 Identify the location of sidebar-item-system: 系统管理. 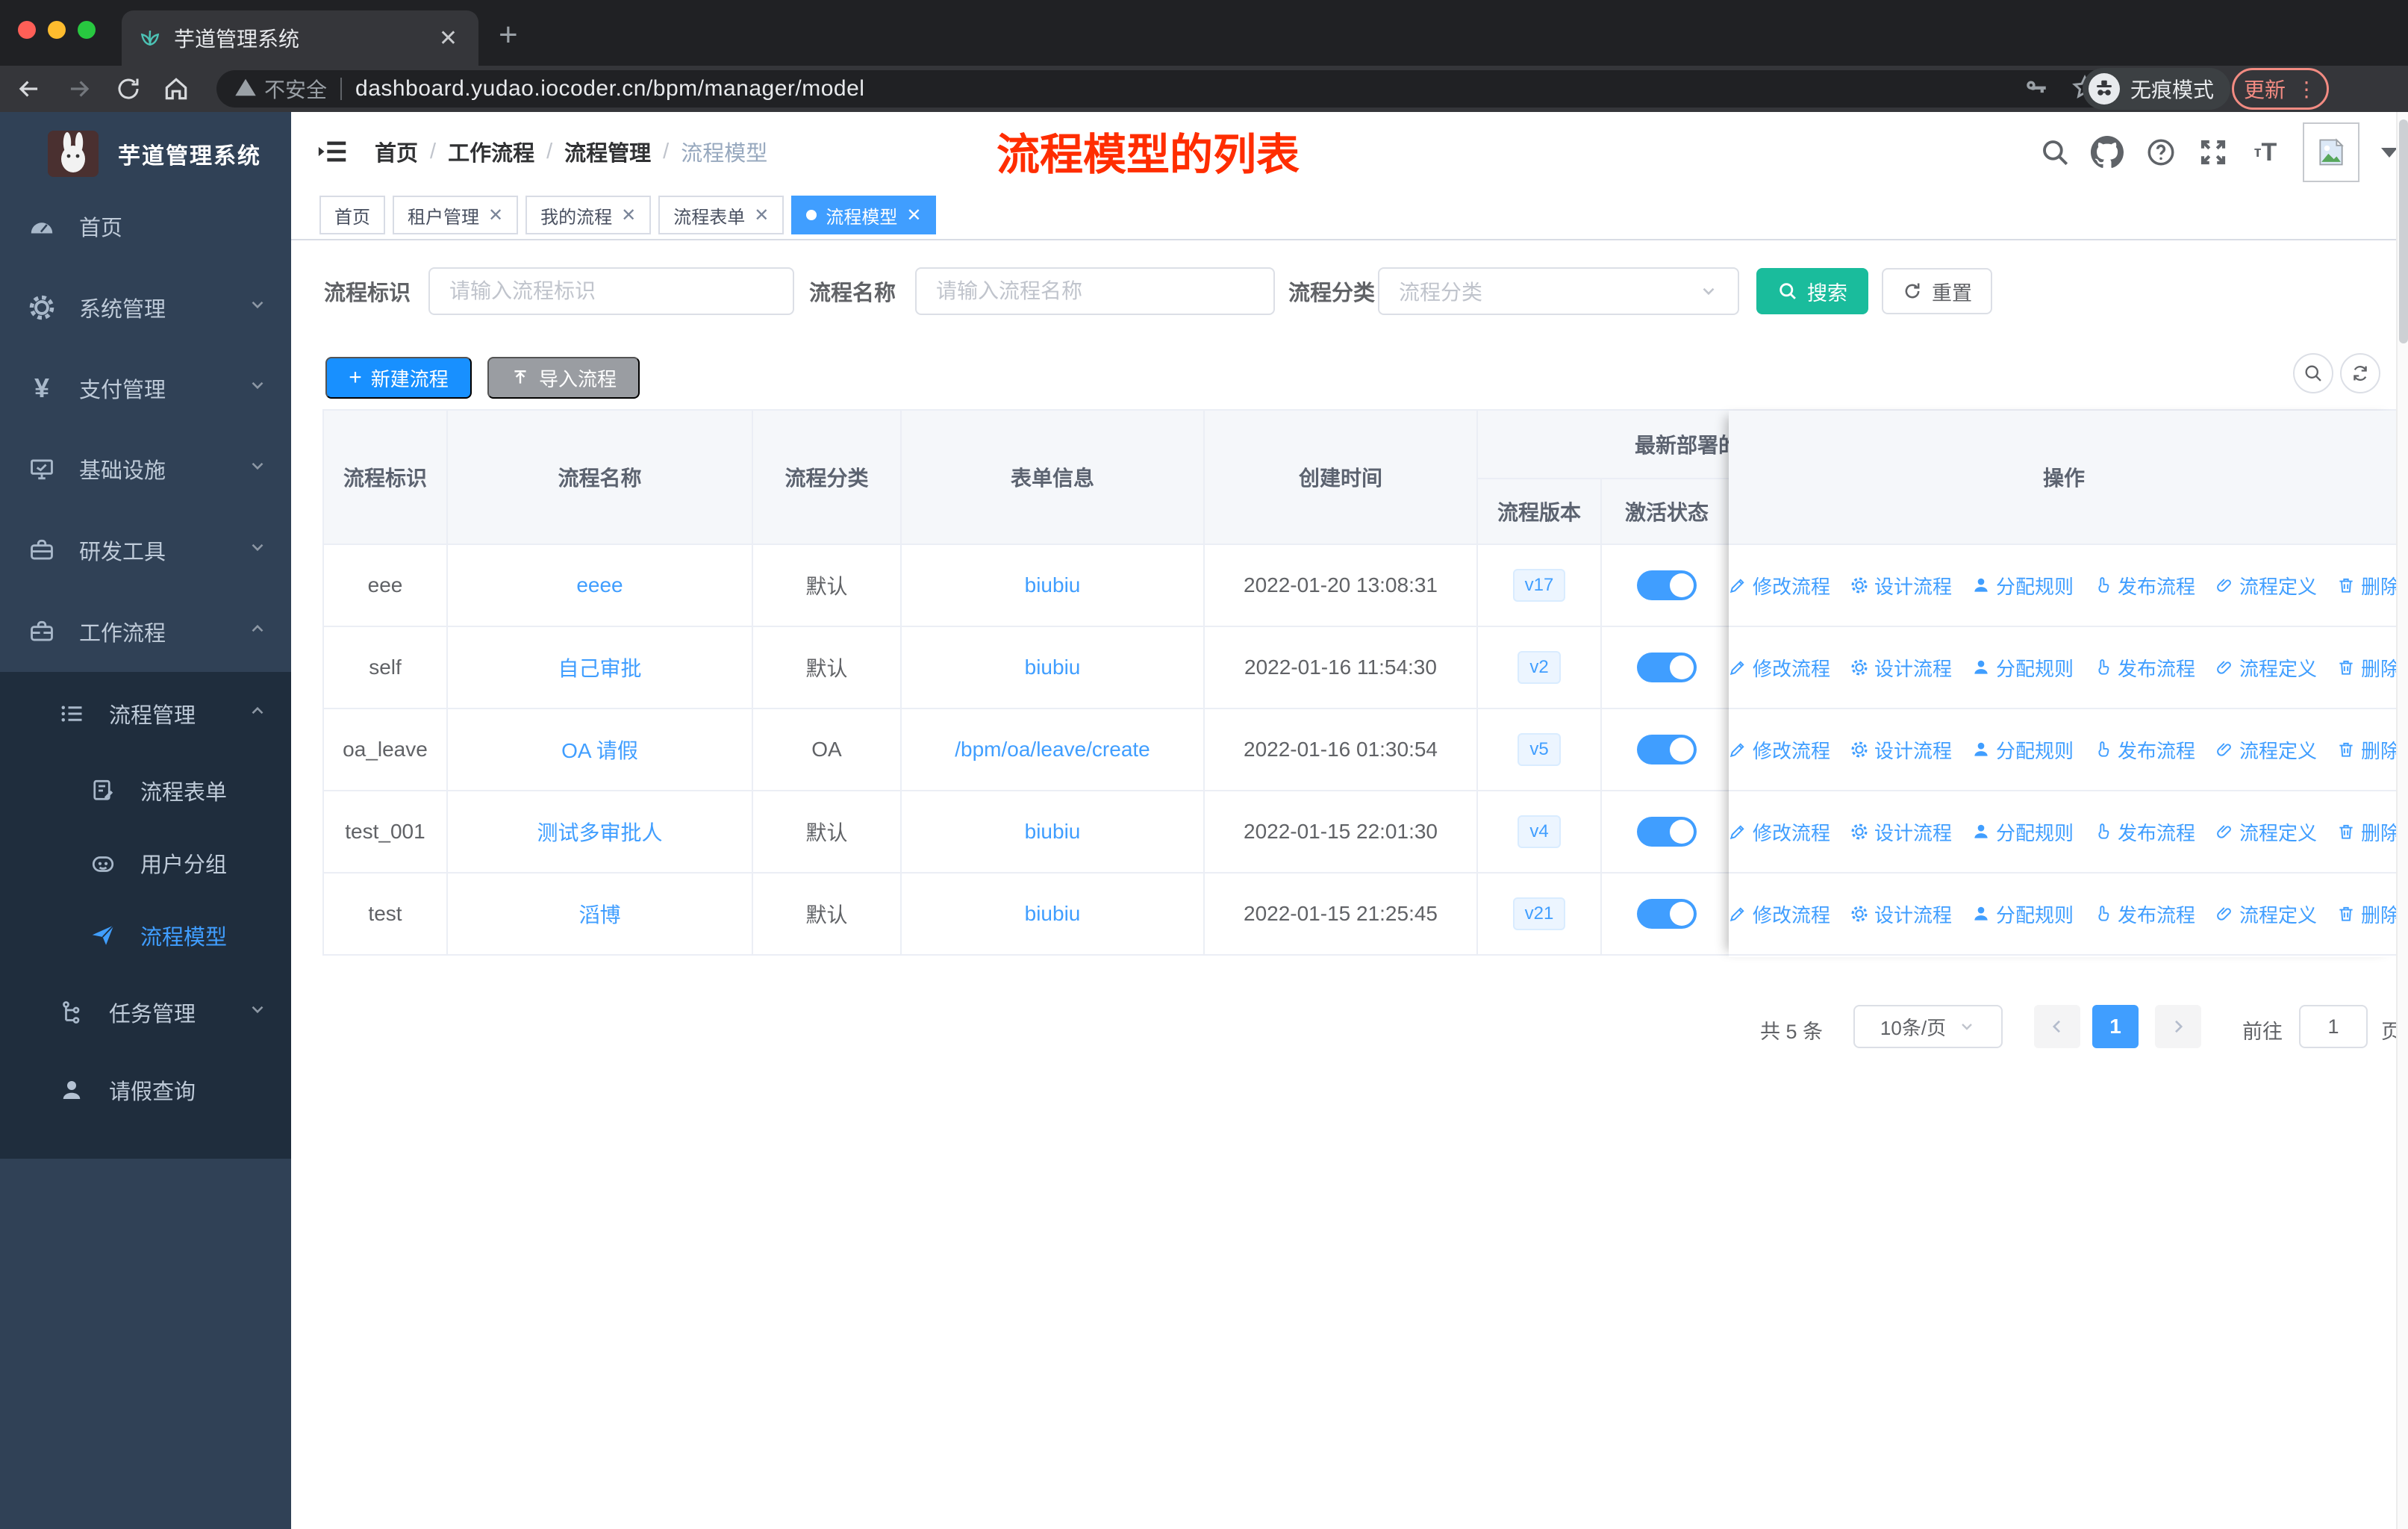
(145, 307).